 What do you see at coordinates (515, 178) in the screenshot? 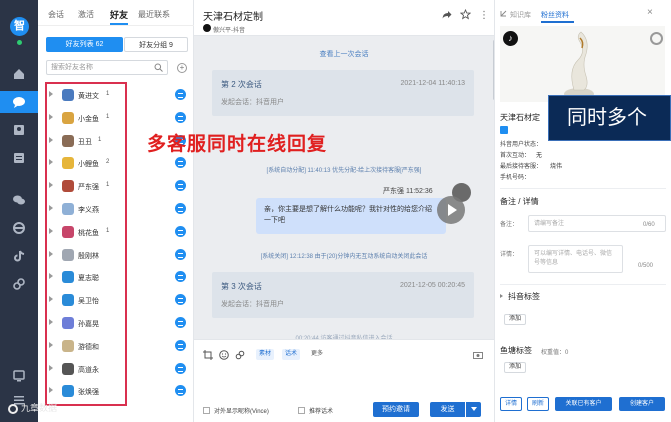
I see `field-label: 手机号码：` at bounding box center [515, 178].